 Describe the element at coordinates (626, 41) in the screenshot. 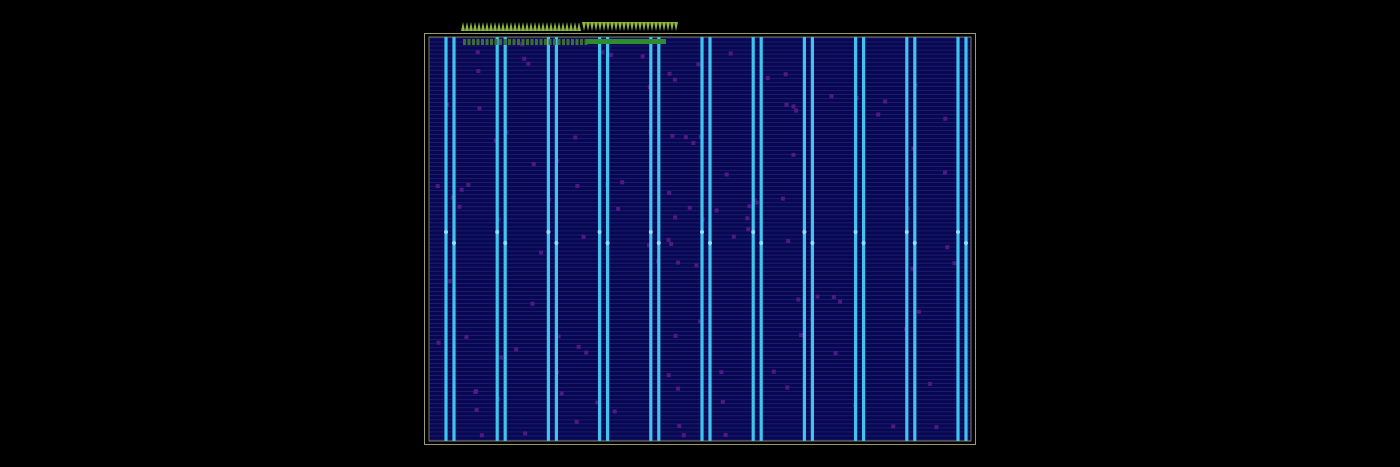

I see `pin-route-bar` at that location.